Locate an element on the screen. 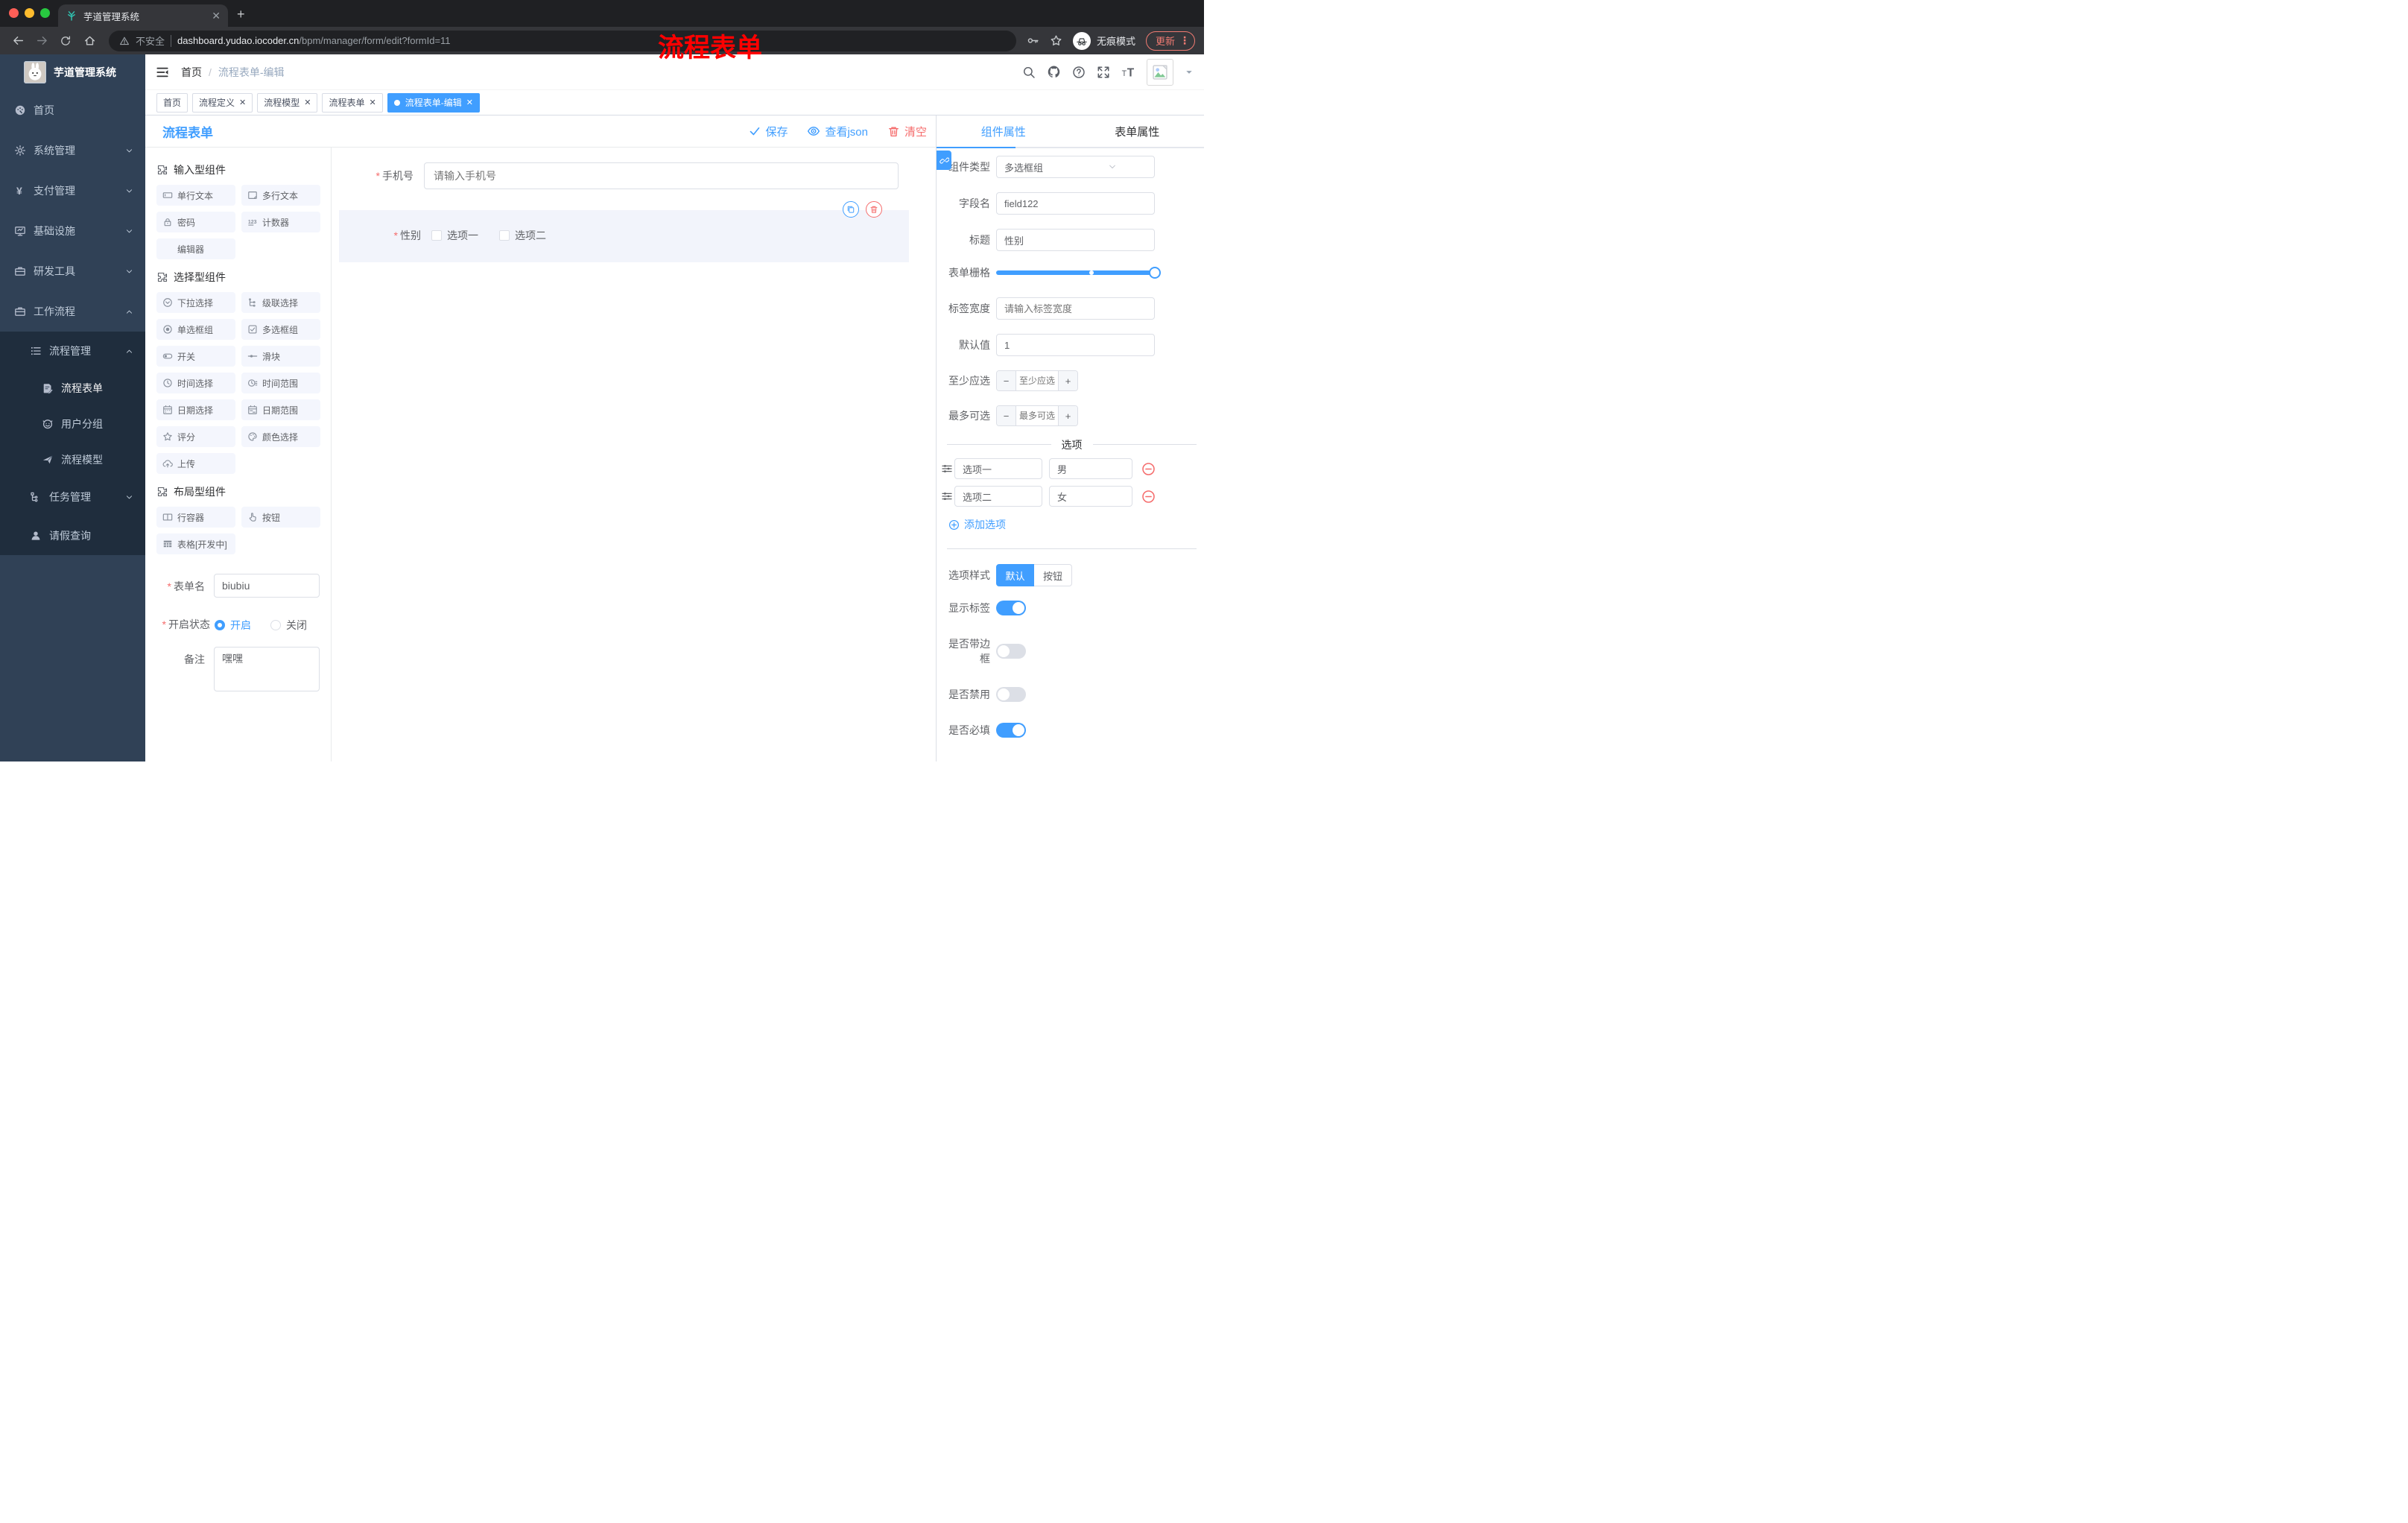 The width and height of the screenshot is (2408, 1523). field-name-input is located at coordinates (1075, 203).